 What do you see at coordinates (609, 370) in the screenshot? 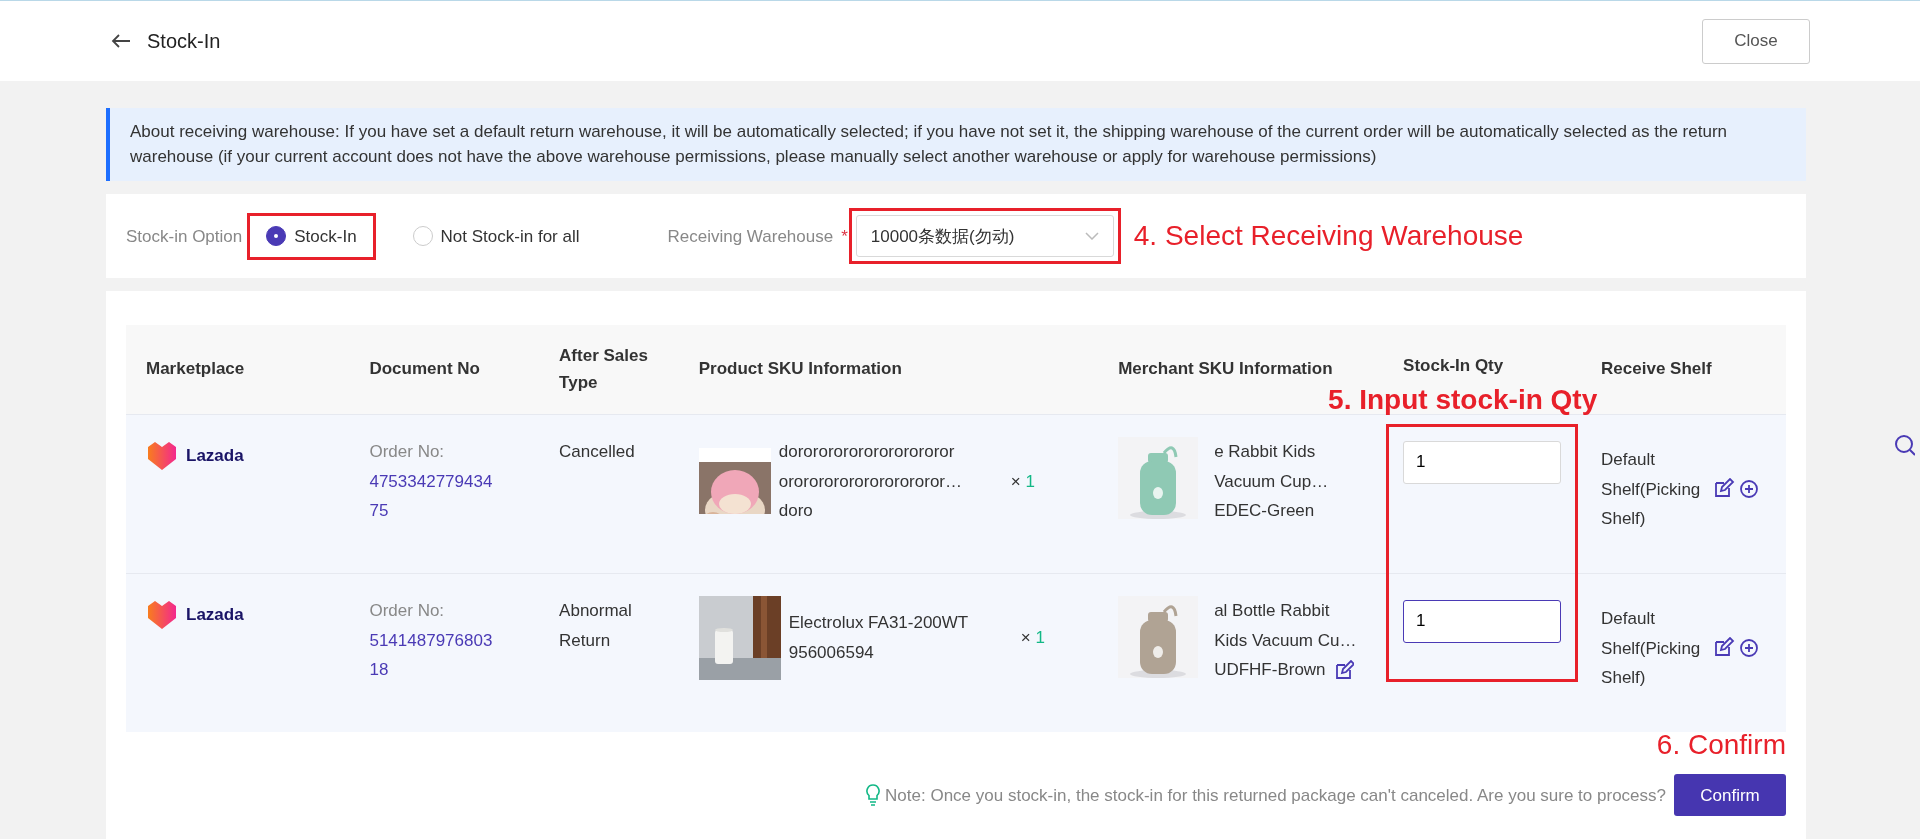
I see `column-header: After Sales Type` at bounding box center [609, 370].